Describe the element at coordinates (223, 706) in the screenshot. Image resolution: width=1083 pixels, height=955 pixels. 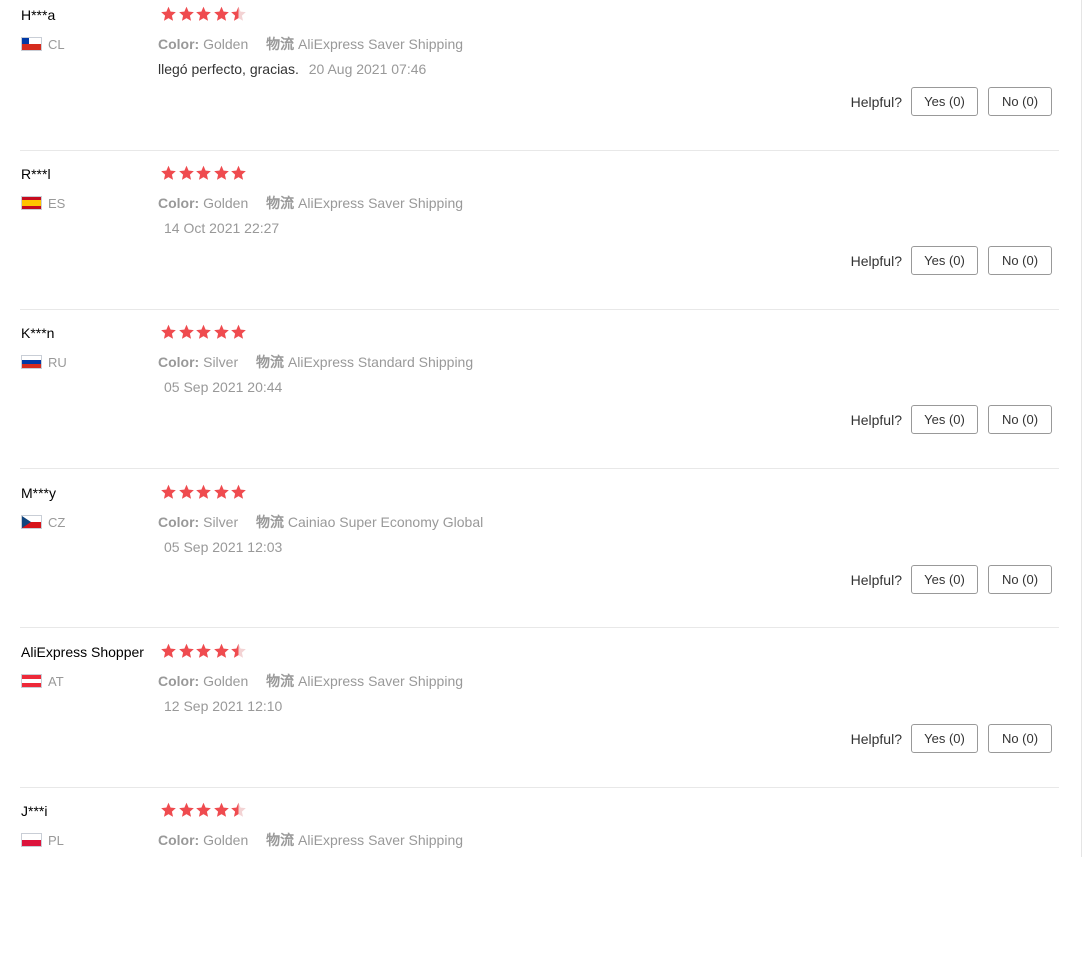
I see `review-date: 12 Sep 2021 12:10` at that location.